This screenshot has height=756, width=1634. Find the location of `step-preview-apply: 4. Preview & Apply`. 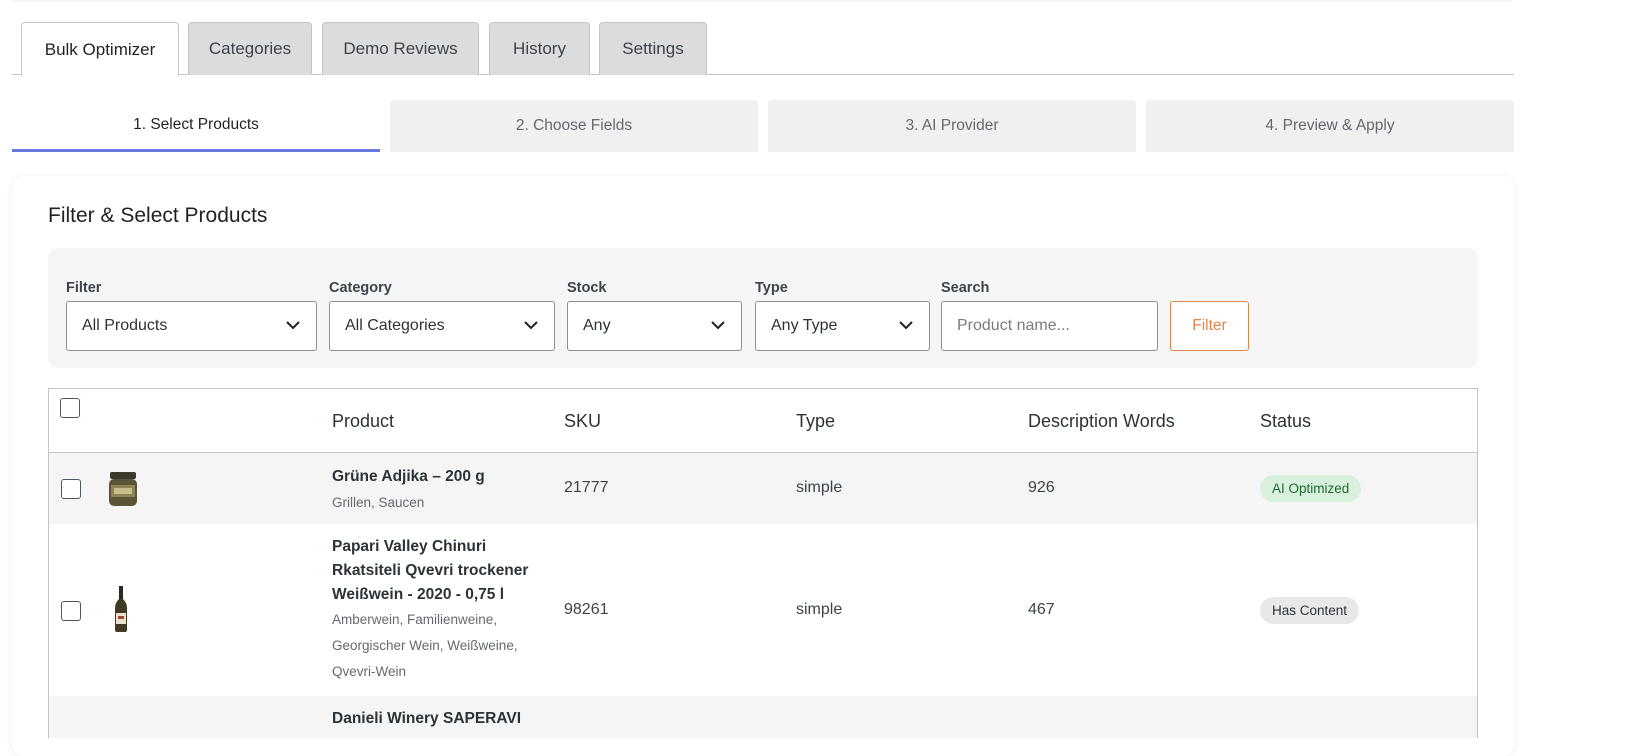

step-preview-apply: 4. Preview & Apply is located at coordinates (1330, 126).